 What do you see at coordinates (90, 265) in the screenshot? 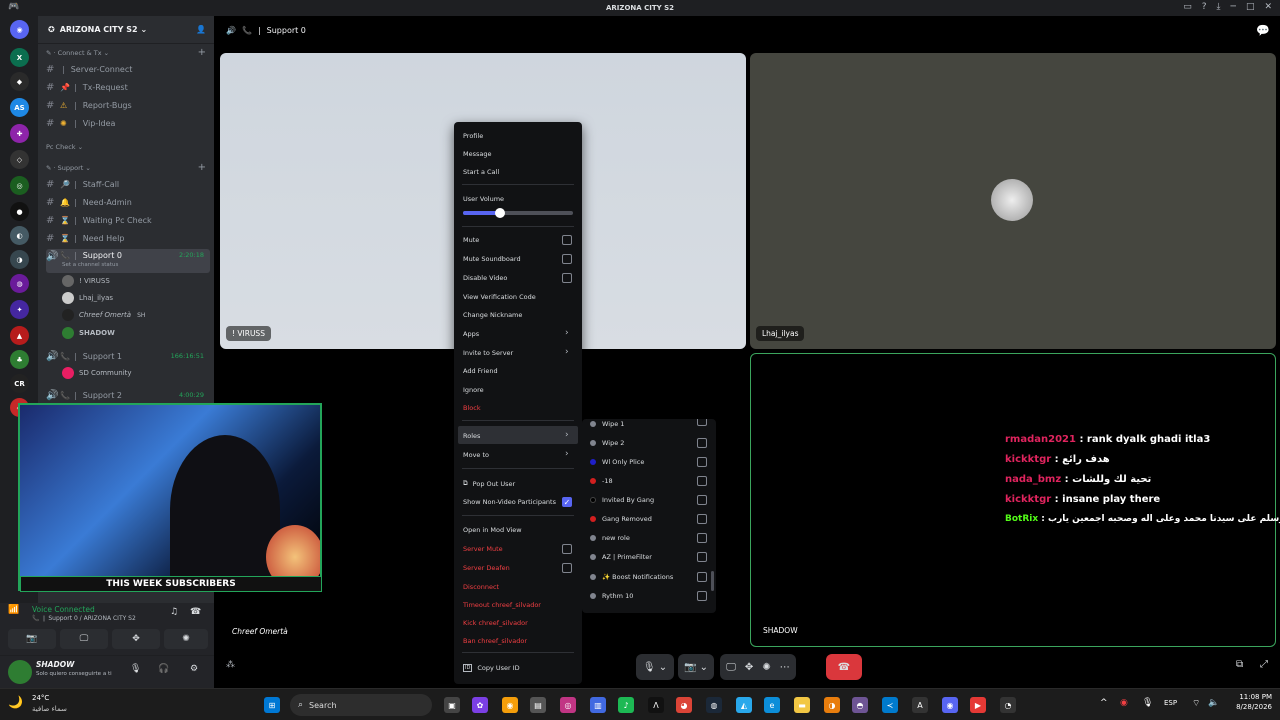
I see `channel-status: Set a channel status` at bounding box center [90, 265].